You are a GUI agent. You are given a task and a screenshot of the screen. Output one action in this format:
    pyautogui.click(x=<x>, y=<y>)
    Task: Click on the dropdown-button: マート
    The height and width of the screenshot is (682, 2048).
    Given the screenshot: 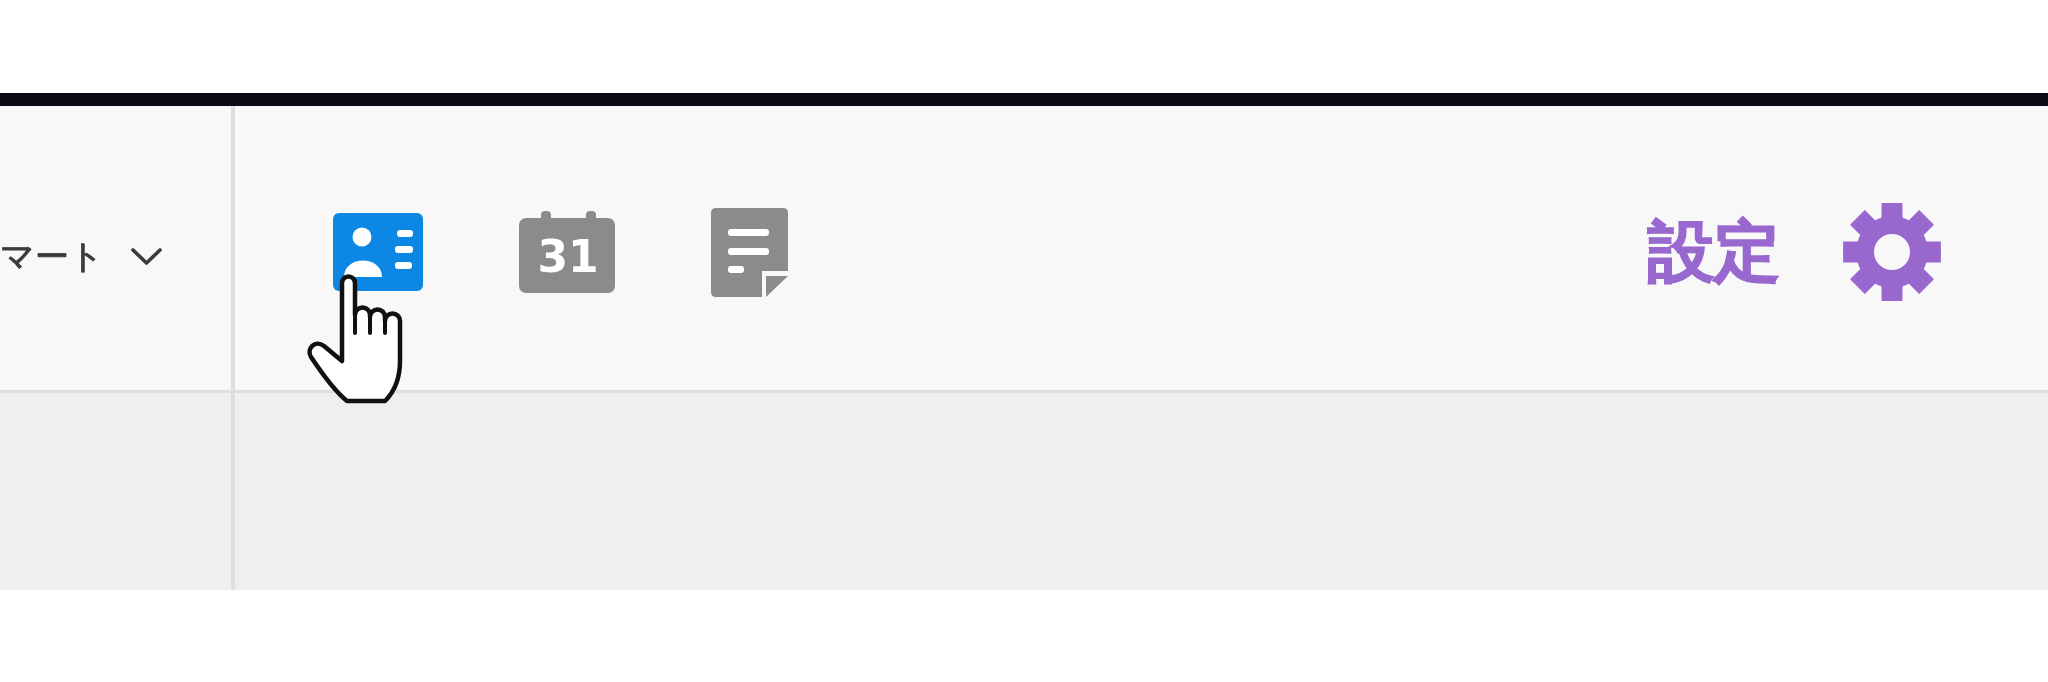 What is the action you would take?
    pyautogui.click(x=81, y=256)
    